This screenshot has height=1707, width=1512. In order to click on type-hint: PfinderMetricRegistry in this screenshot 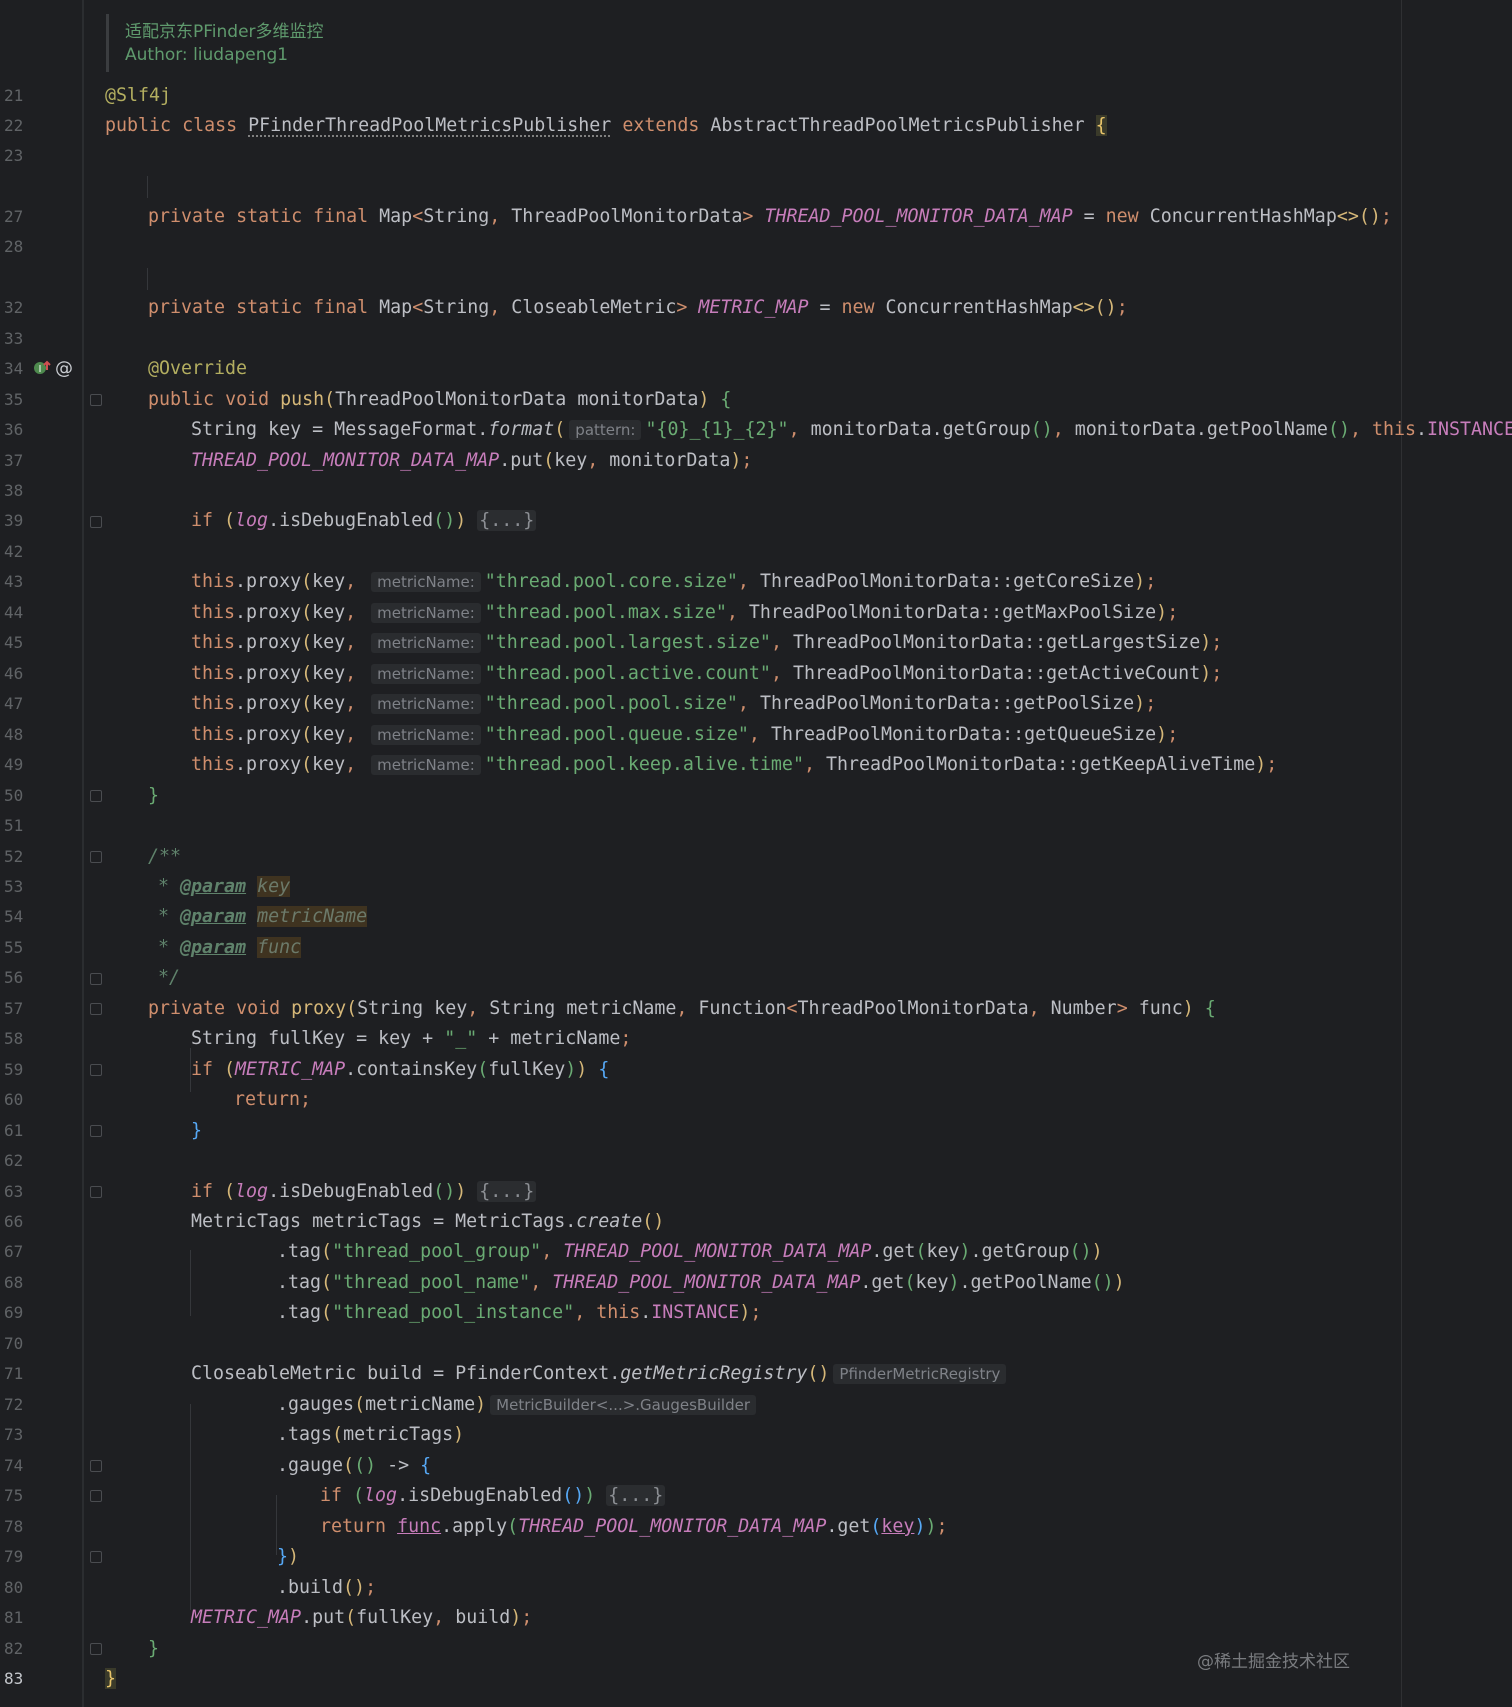, I will do `click(920, 1374)`.